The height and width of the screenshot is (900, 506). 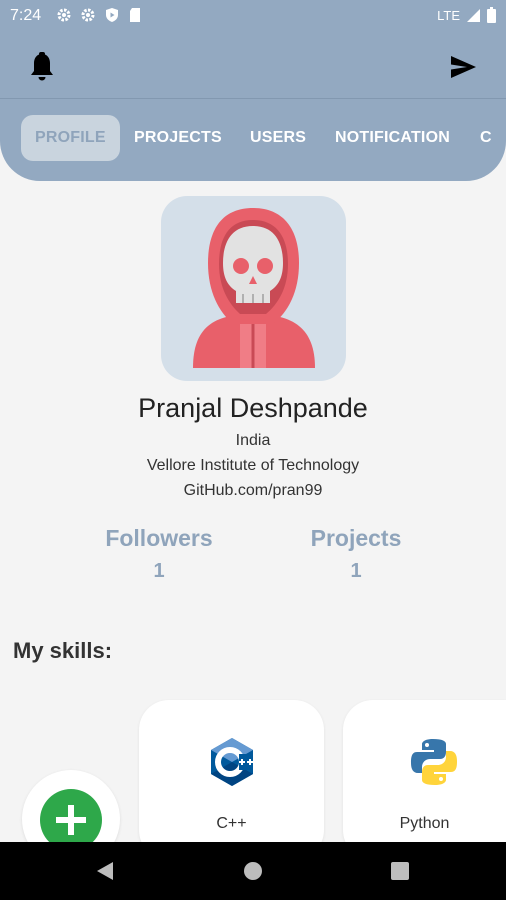 What do you see at coordinates (26, 15) in the screenshot?
I see `status-time: 7:24` at bounding box center [26, 15].